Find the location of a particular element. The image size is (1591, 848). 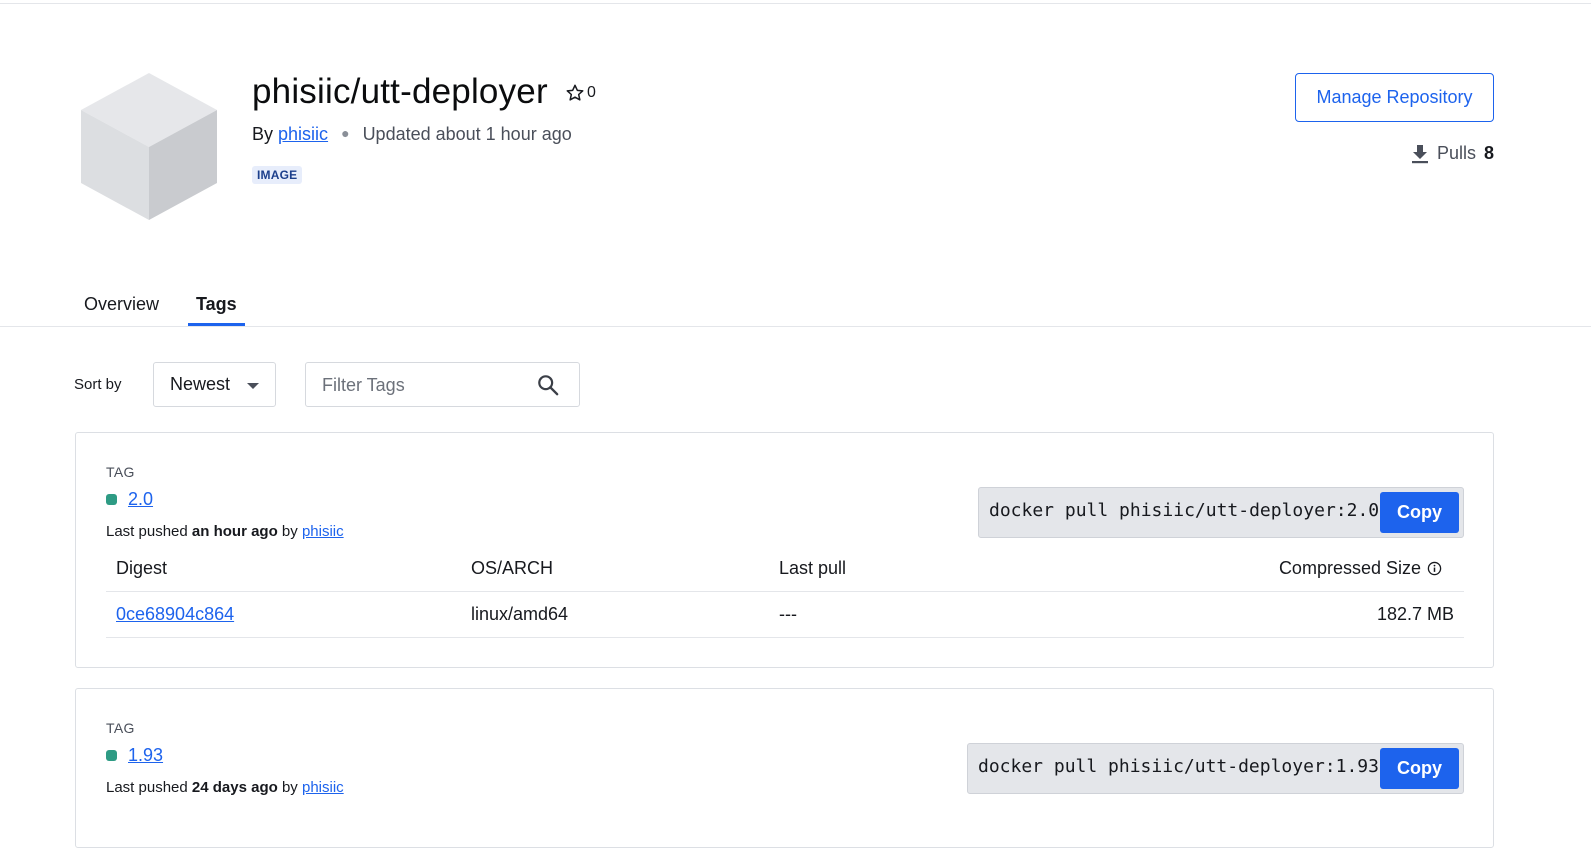

info-icon is located at coordinates (1434, 568).